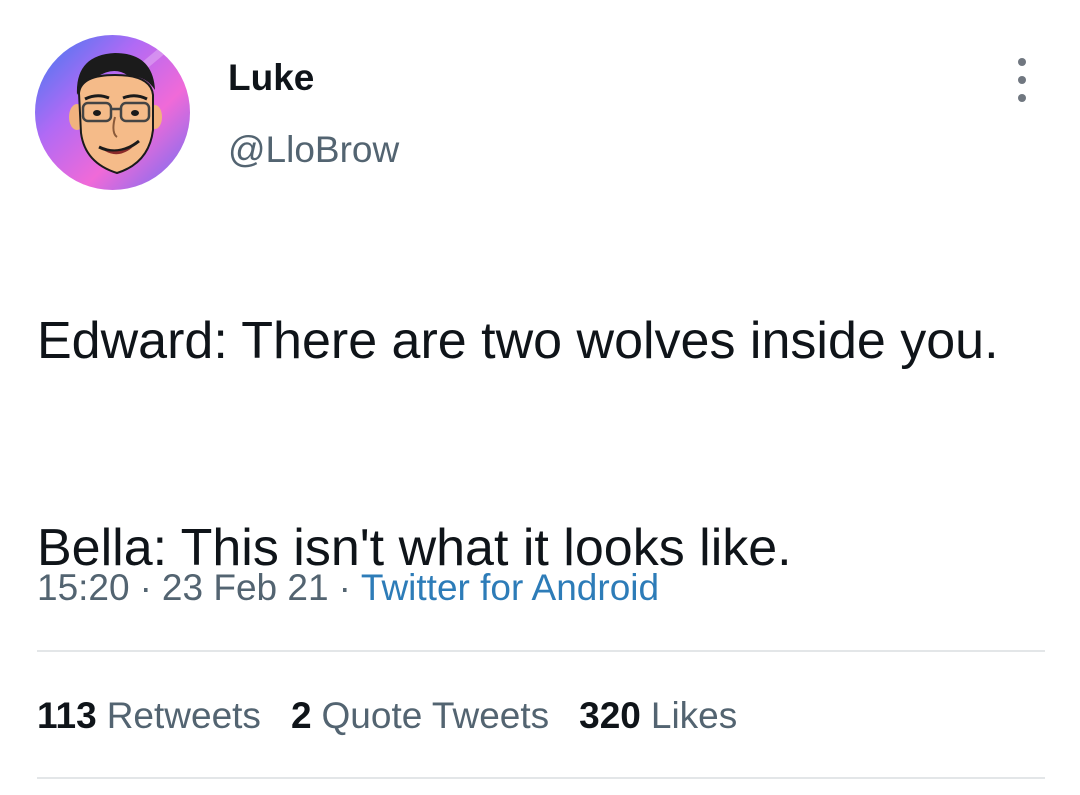 This screenshot has width=1080, height=795. I want to click on tweet-date: 23 Feb 21, so click(245, 587).